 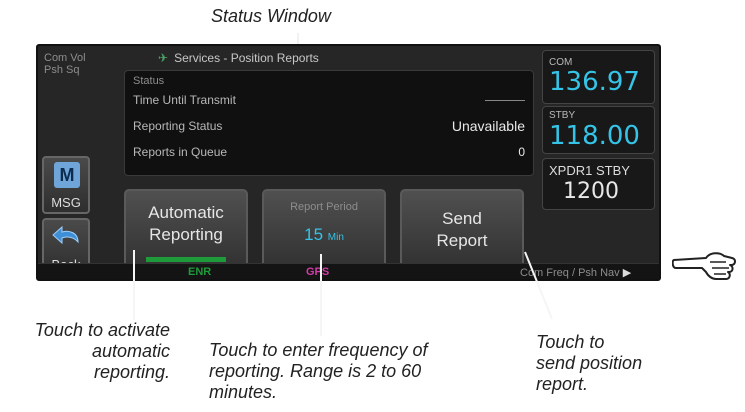 I want to click on automatic-reporting-button: Automatic Reporting, so click(x=186, y=231).